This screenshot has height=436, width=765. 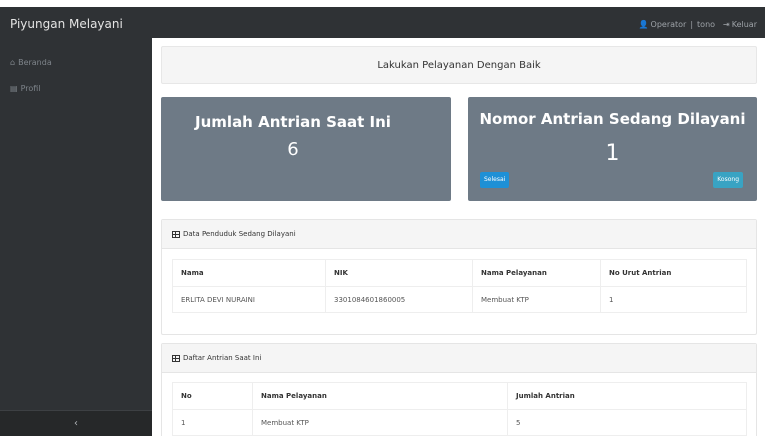 I want to click on column-header: Nama, so click(x=249, y=273).